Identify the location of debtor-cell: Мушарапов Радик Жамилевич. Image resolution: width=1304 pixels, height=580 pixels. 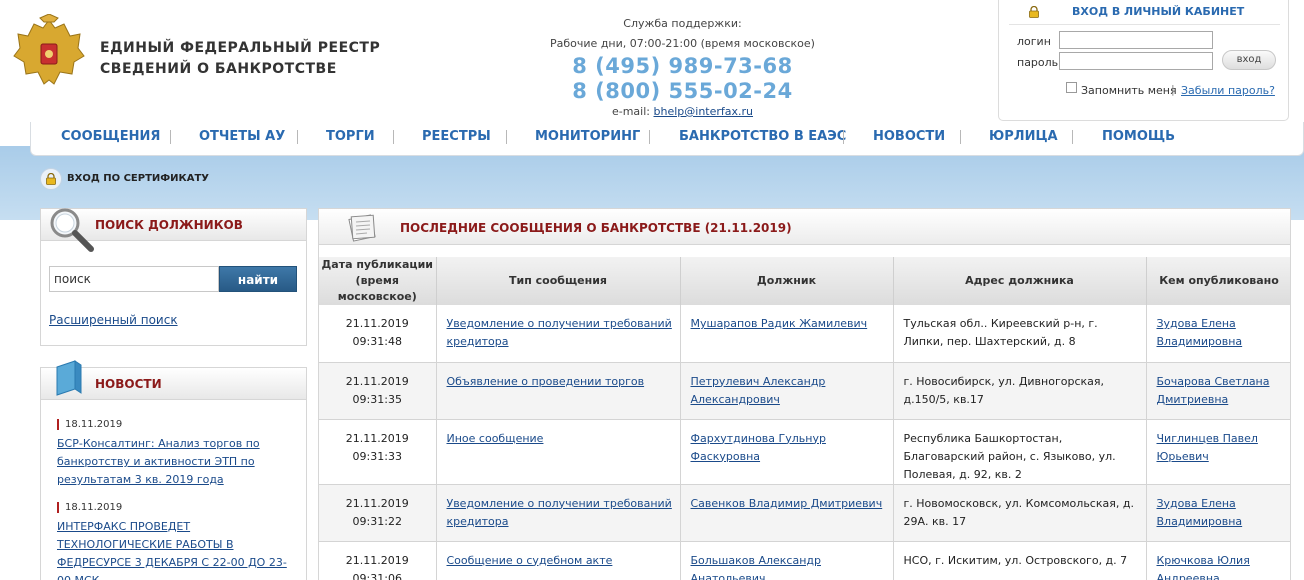
(787, 334).